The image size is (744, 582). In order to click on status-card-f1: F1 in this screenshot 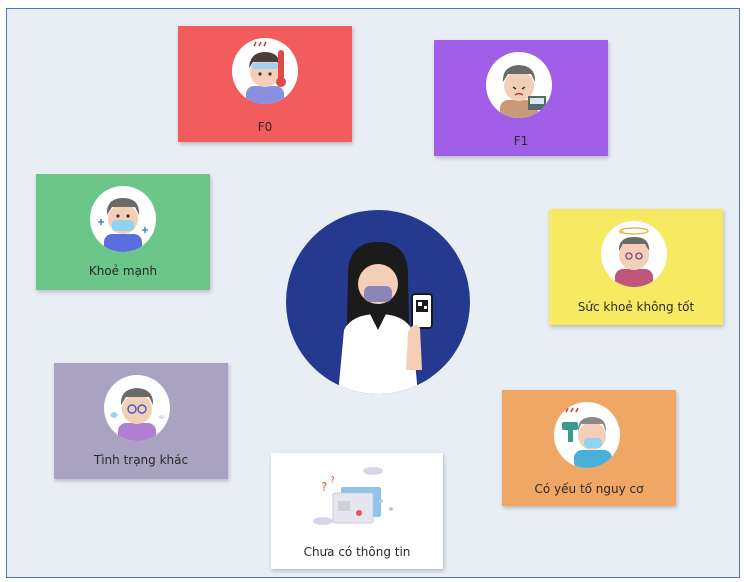, I will do `click(521, 98)`.